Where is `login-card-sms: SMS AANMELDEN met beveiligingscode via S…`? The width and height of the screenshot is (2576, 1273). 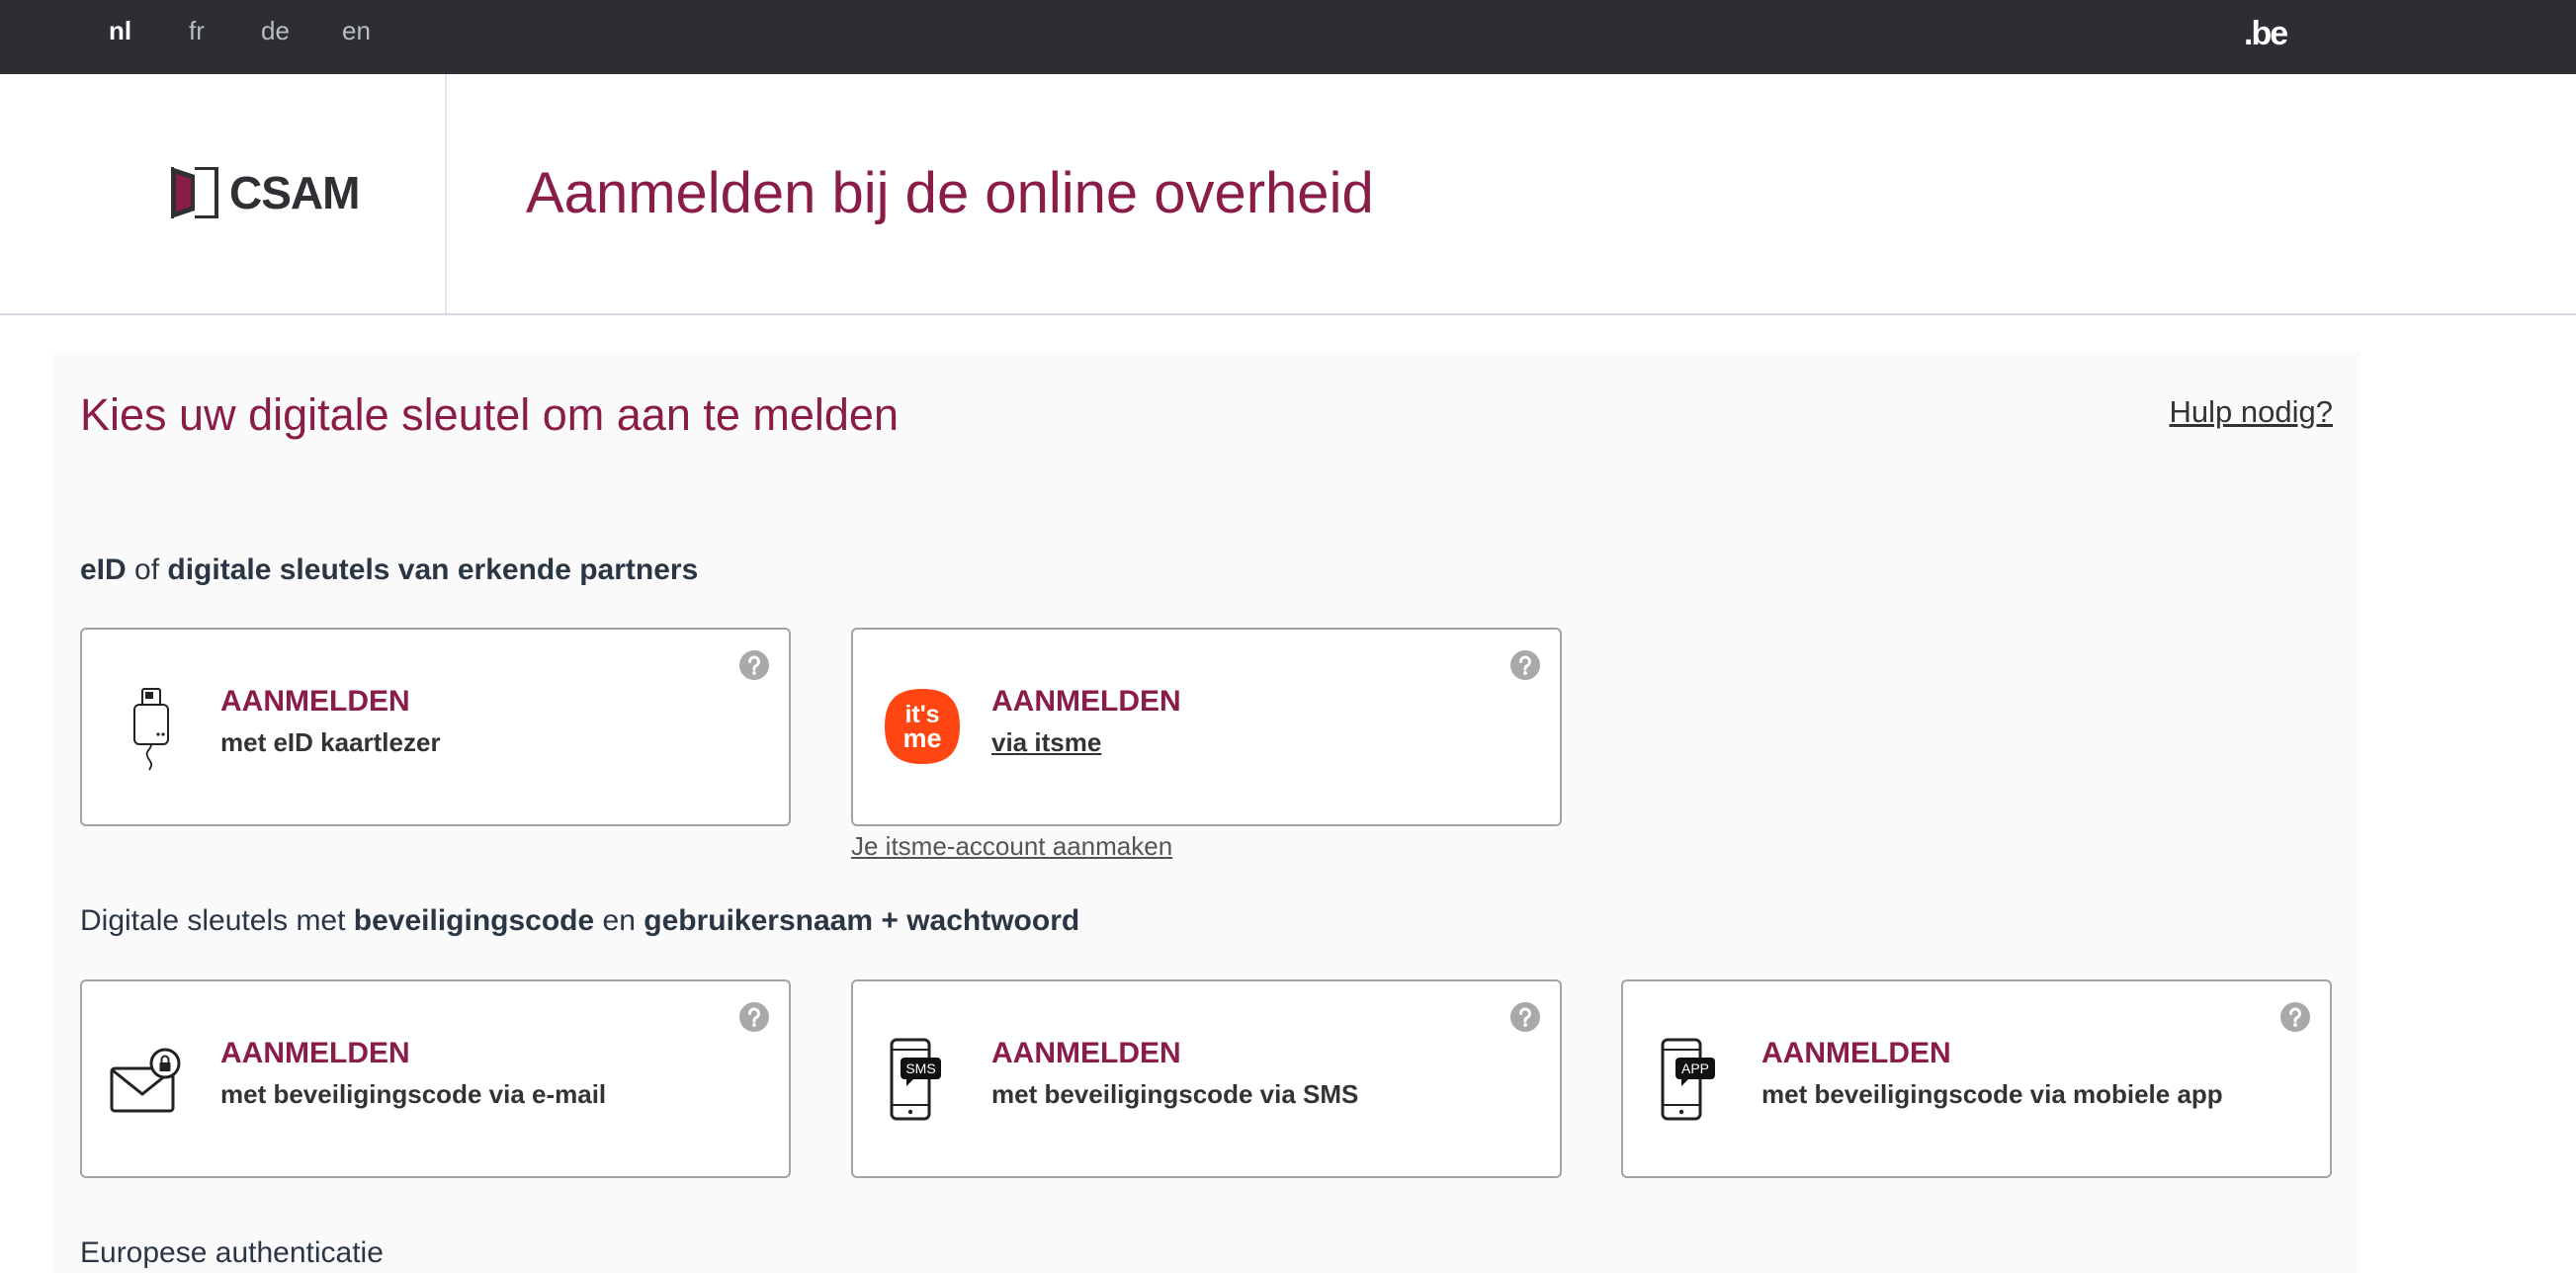 login-card-sms: SMS AANMELDEN met beveiligingscode via S… is located at coordinates (1206, 1078).